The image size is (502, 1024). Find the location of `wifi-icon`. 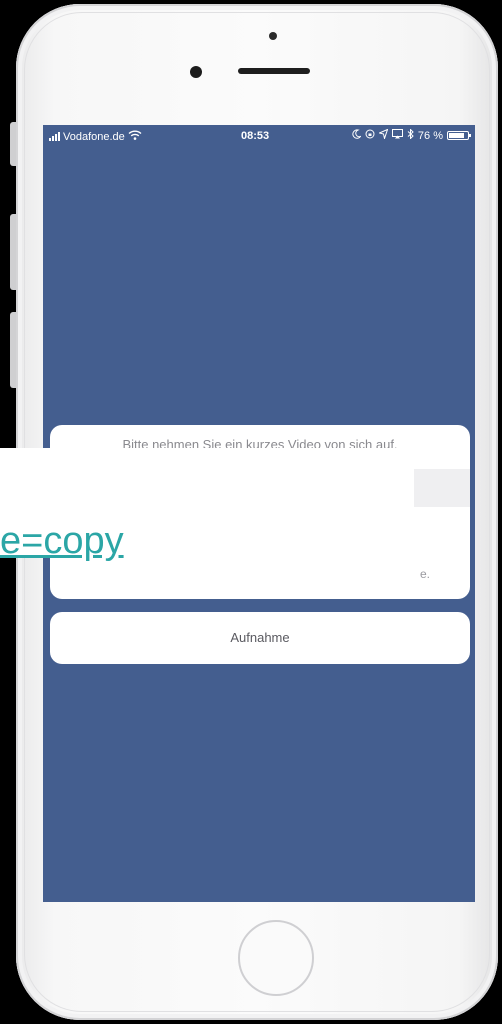

wifi-icon is located at coordinates (135, 136).